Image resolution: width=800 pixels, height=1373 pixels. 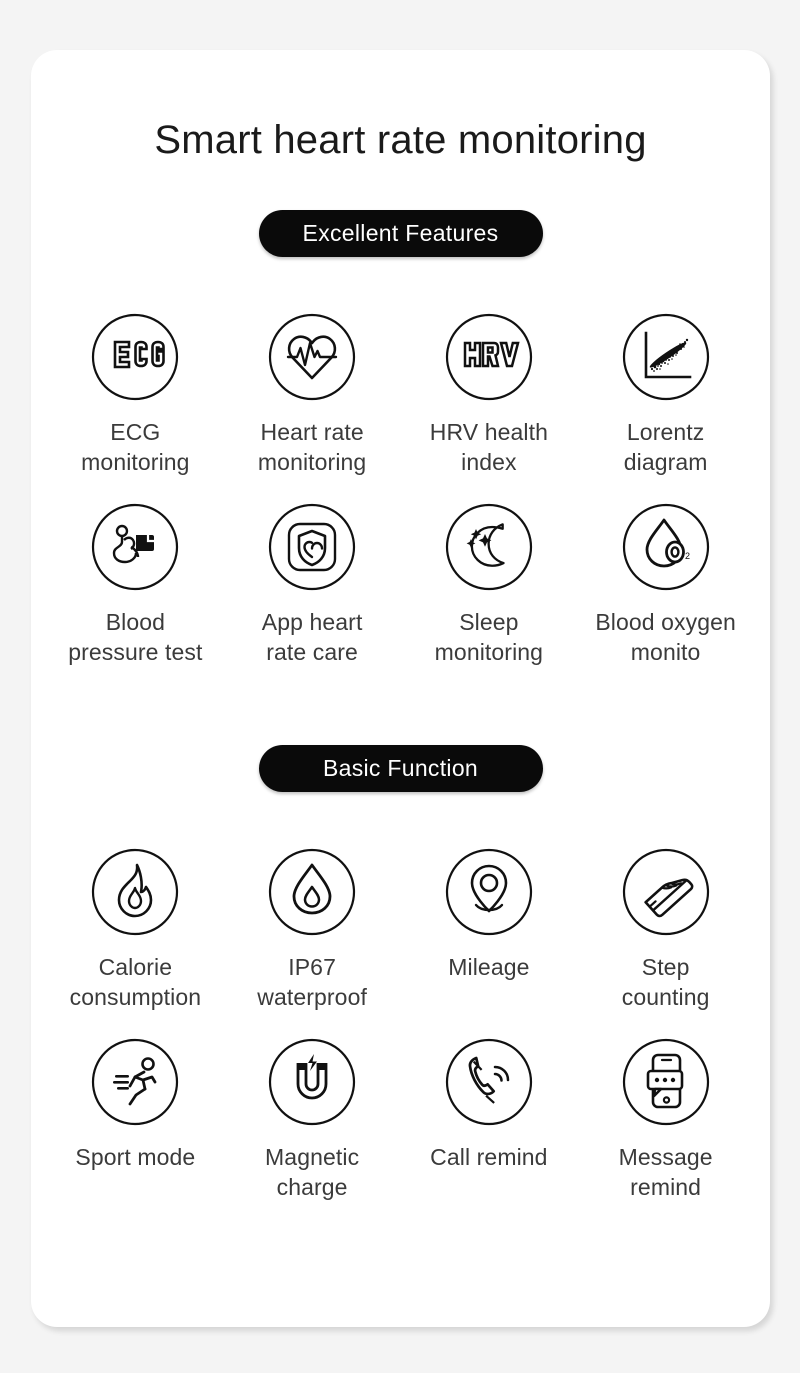 What do you see at coordinates (400, 140) in the screenshot?
I see `page-title: Smart heart rate monitoring` at bounding box center [400, 140].